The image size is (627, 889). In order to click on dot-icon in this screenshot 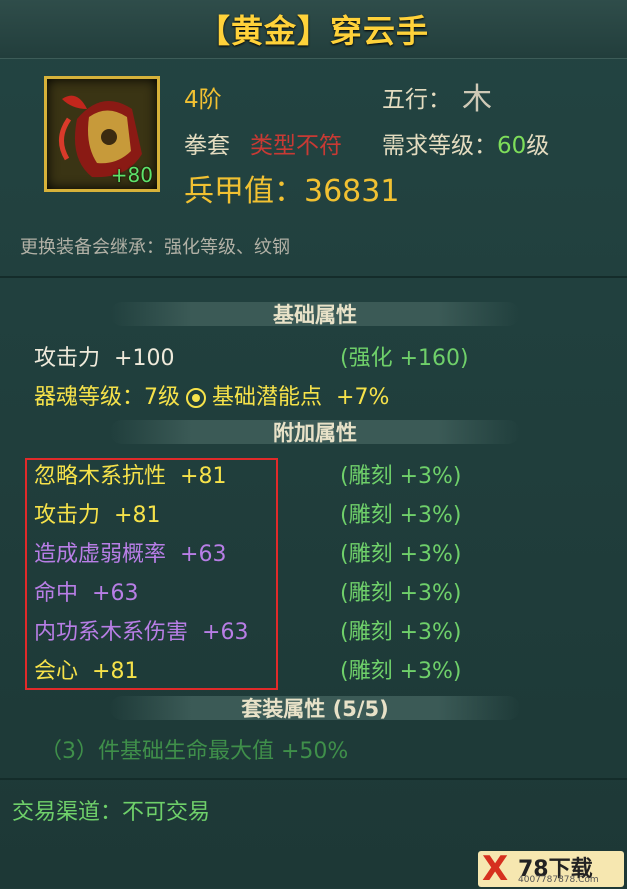, I will do `click(196, 398)`.